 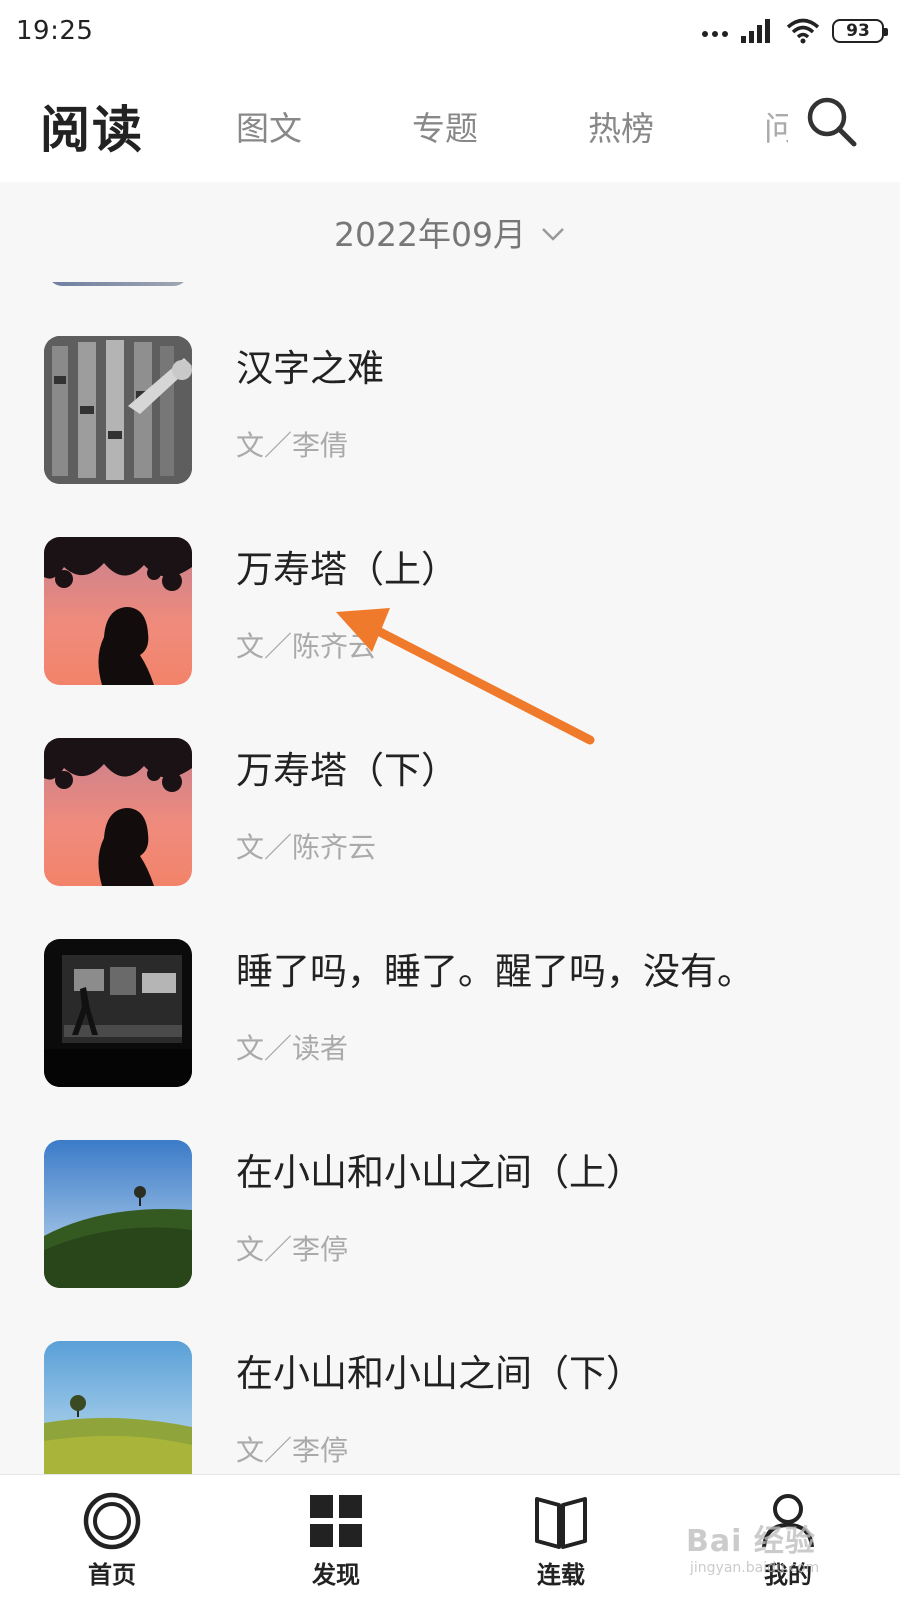 What do you see at coordinates (450, 838) in the screenshot?
I see `list-item: 万寿塔（下） 文／陈齐云` at bounding box center [450, 838].